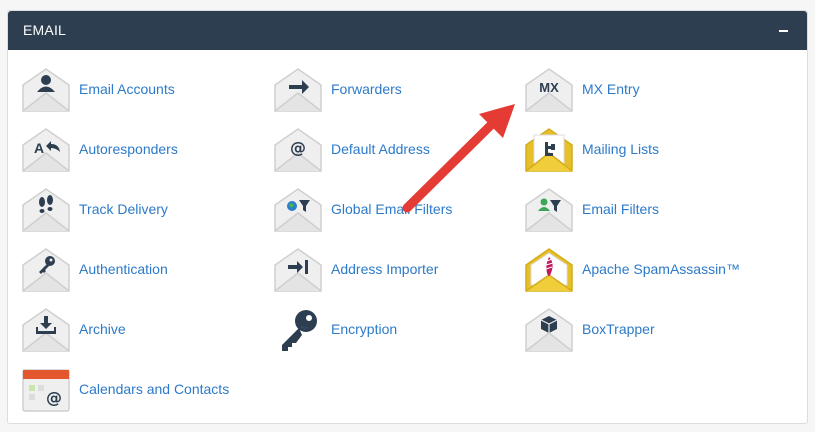 Image resolution: width=815 pixels, height=432 pixels. What do you see at coordinates (46, 150) in the screenshot?
I see `autoresponders-icon: A` at bounding box center [46, 150].